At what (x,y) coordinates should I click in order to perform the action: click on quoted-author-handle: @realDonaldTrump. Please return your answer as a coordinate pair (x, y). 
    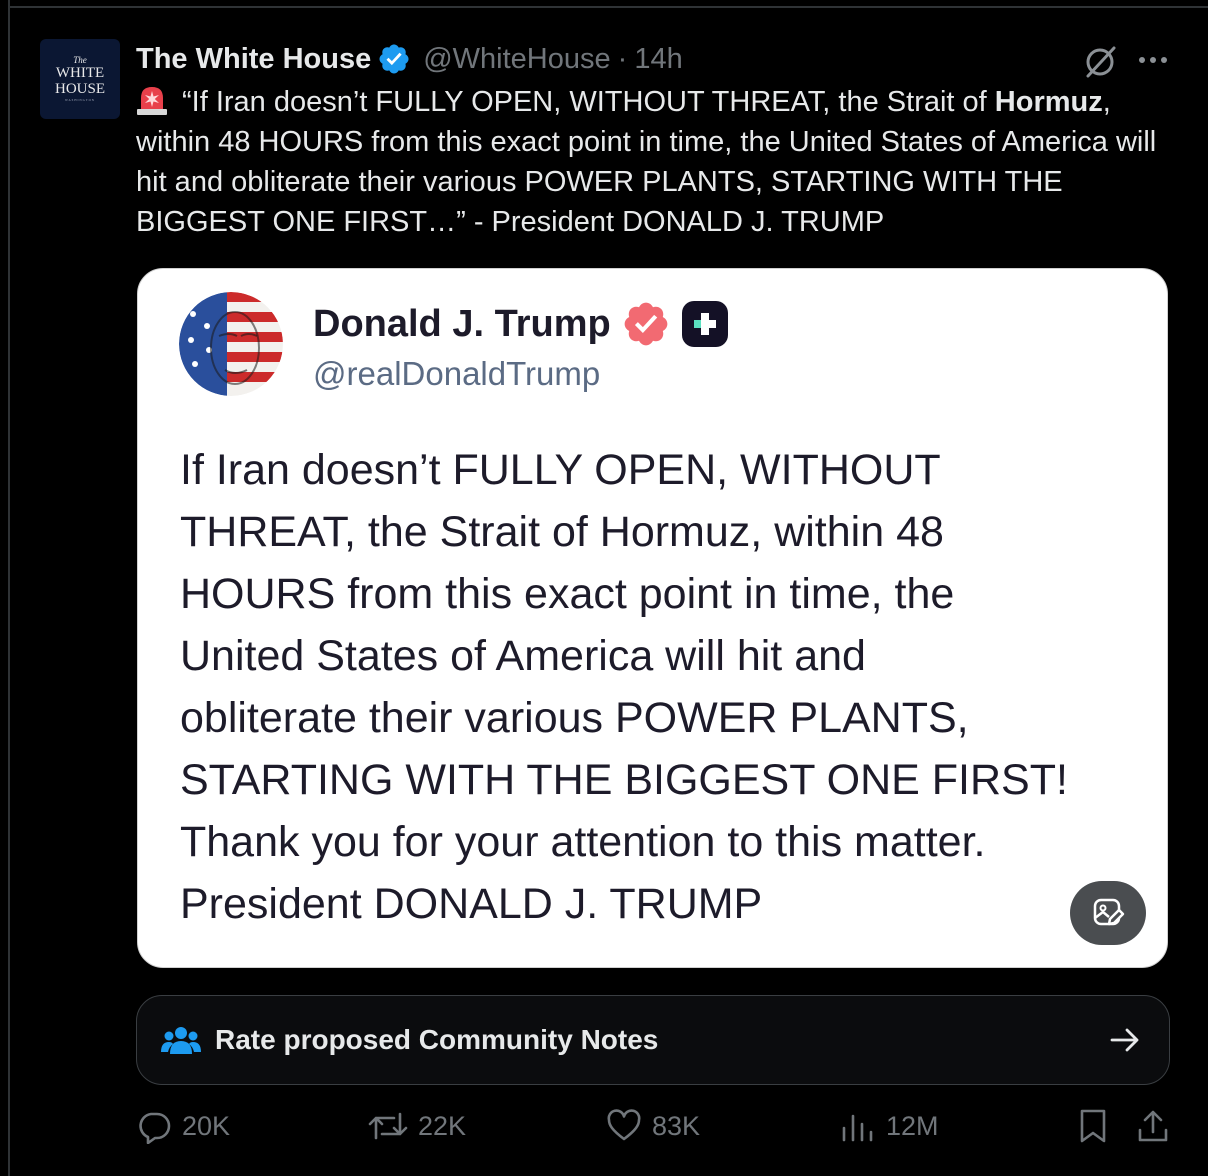
    Looking at the image, I should click on (456, 374).